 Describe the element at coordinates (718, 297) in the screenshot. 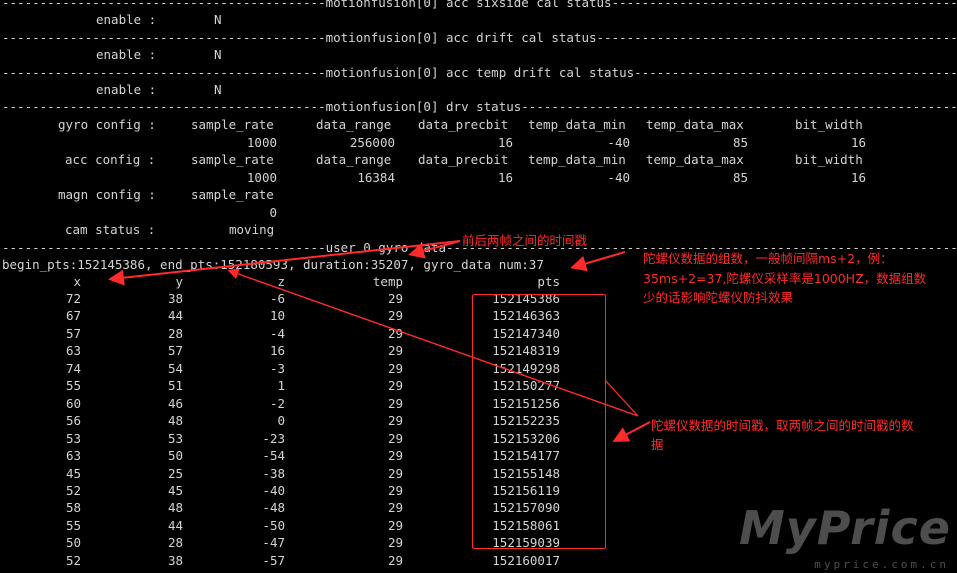

I see `gyro-count-annotation-line3: 少的话影响陀螺仪防抖效果` at that location.